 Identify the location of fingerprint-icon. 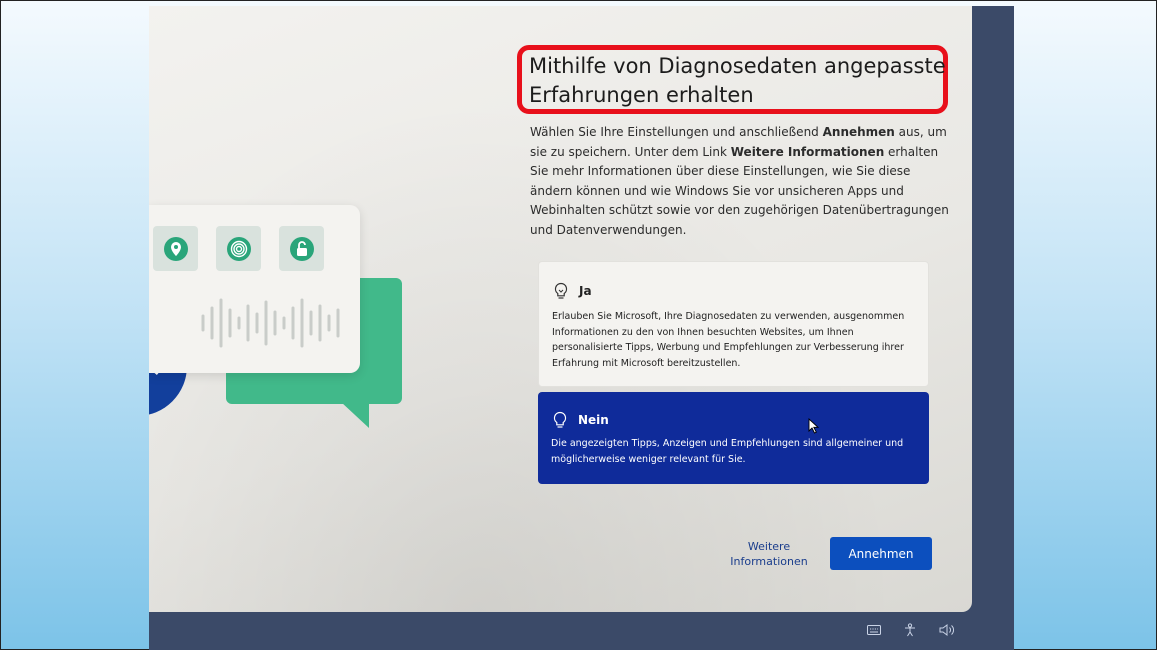
(238, 248).